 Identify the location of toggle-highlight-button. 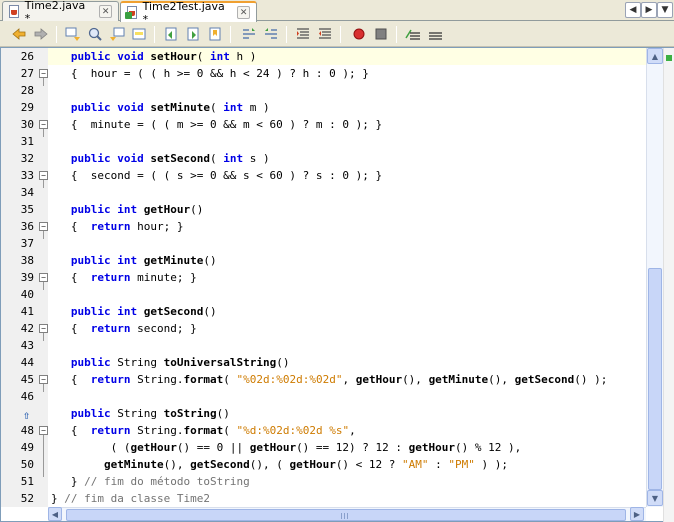
(139, 34).